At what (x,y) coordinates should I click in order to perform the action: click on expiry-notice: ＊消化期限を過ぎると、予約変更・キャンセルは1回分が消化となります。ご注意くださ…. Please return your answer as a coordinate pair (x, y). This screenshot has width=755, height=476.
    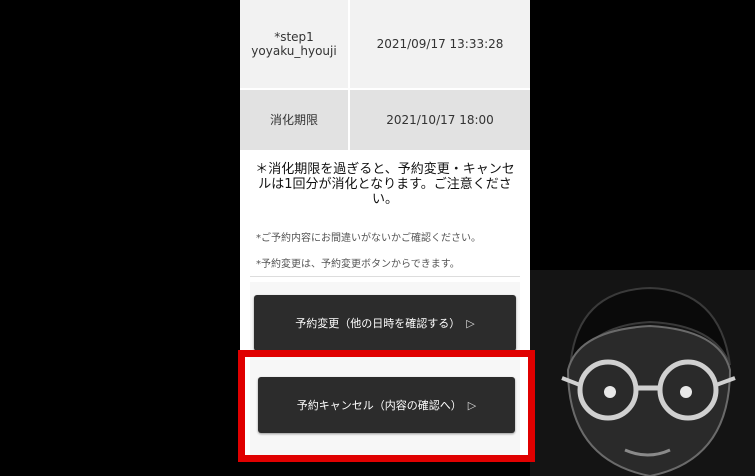
    Looking at the image, I should click on (385, 184).